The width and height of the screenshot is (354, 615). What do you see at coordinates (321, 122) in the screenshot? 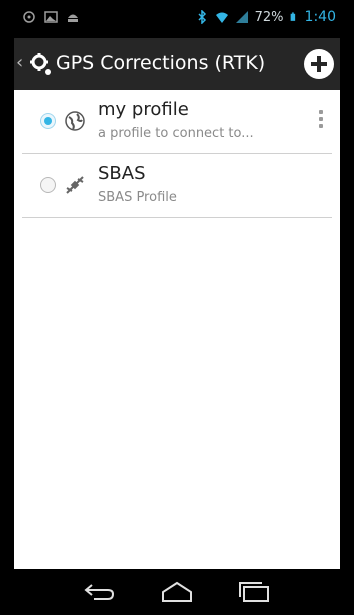
I see `overflow-menu-icon` at bounding box center [321, 122].